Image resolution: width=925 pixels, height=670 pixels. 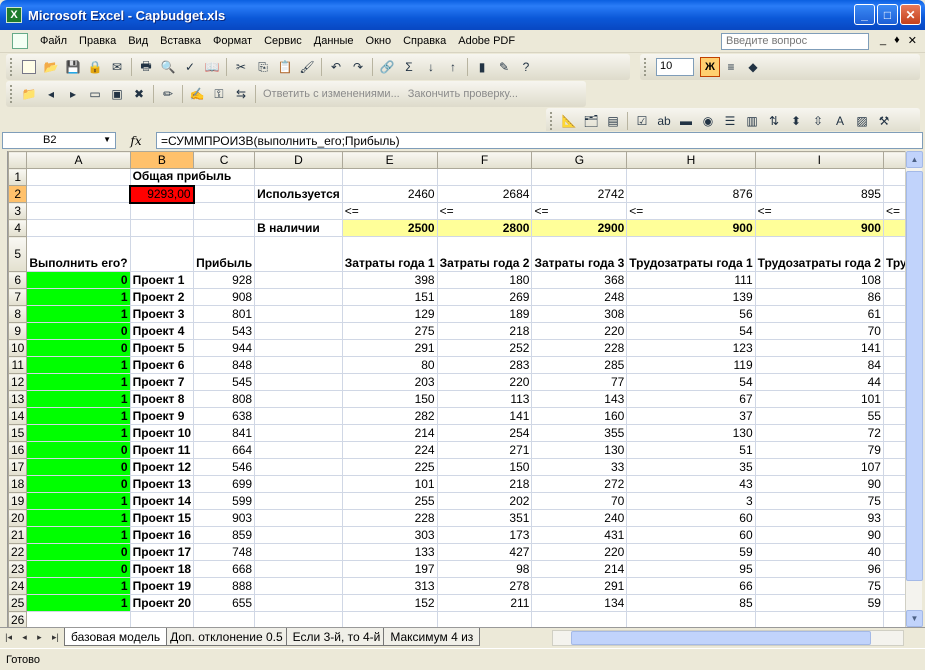 What do you see at coordinates (51, 67) in the screenshot?
I see `open-icon: 📂` at bounding box center [51, 67].